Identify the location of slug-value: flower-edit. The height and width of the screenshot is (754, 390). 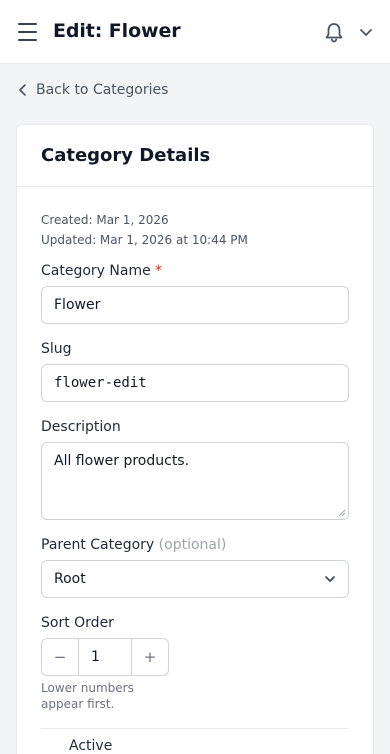
(100, 383).